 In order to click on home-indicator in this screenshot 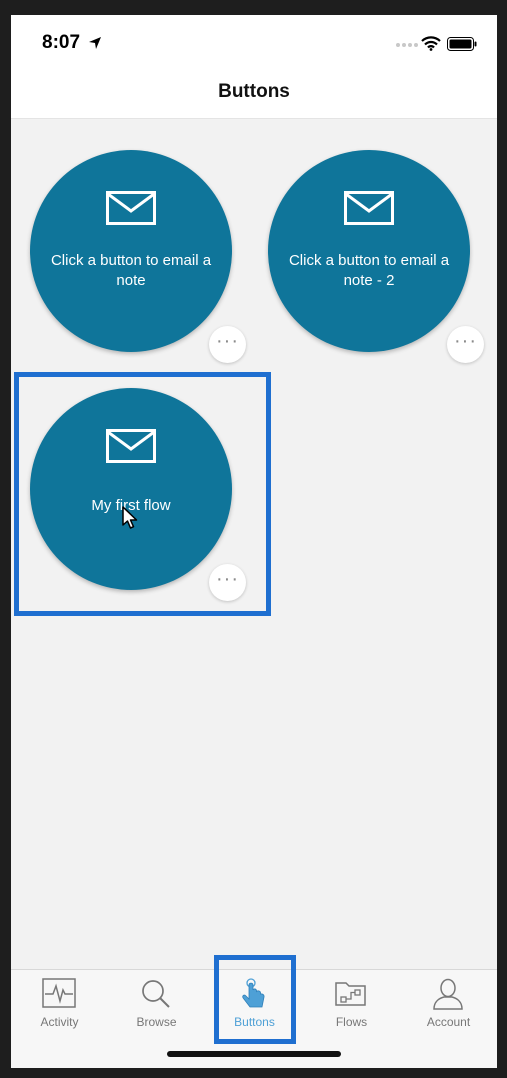, I will do `click(254, 1054)`.